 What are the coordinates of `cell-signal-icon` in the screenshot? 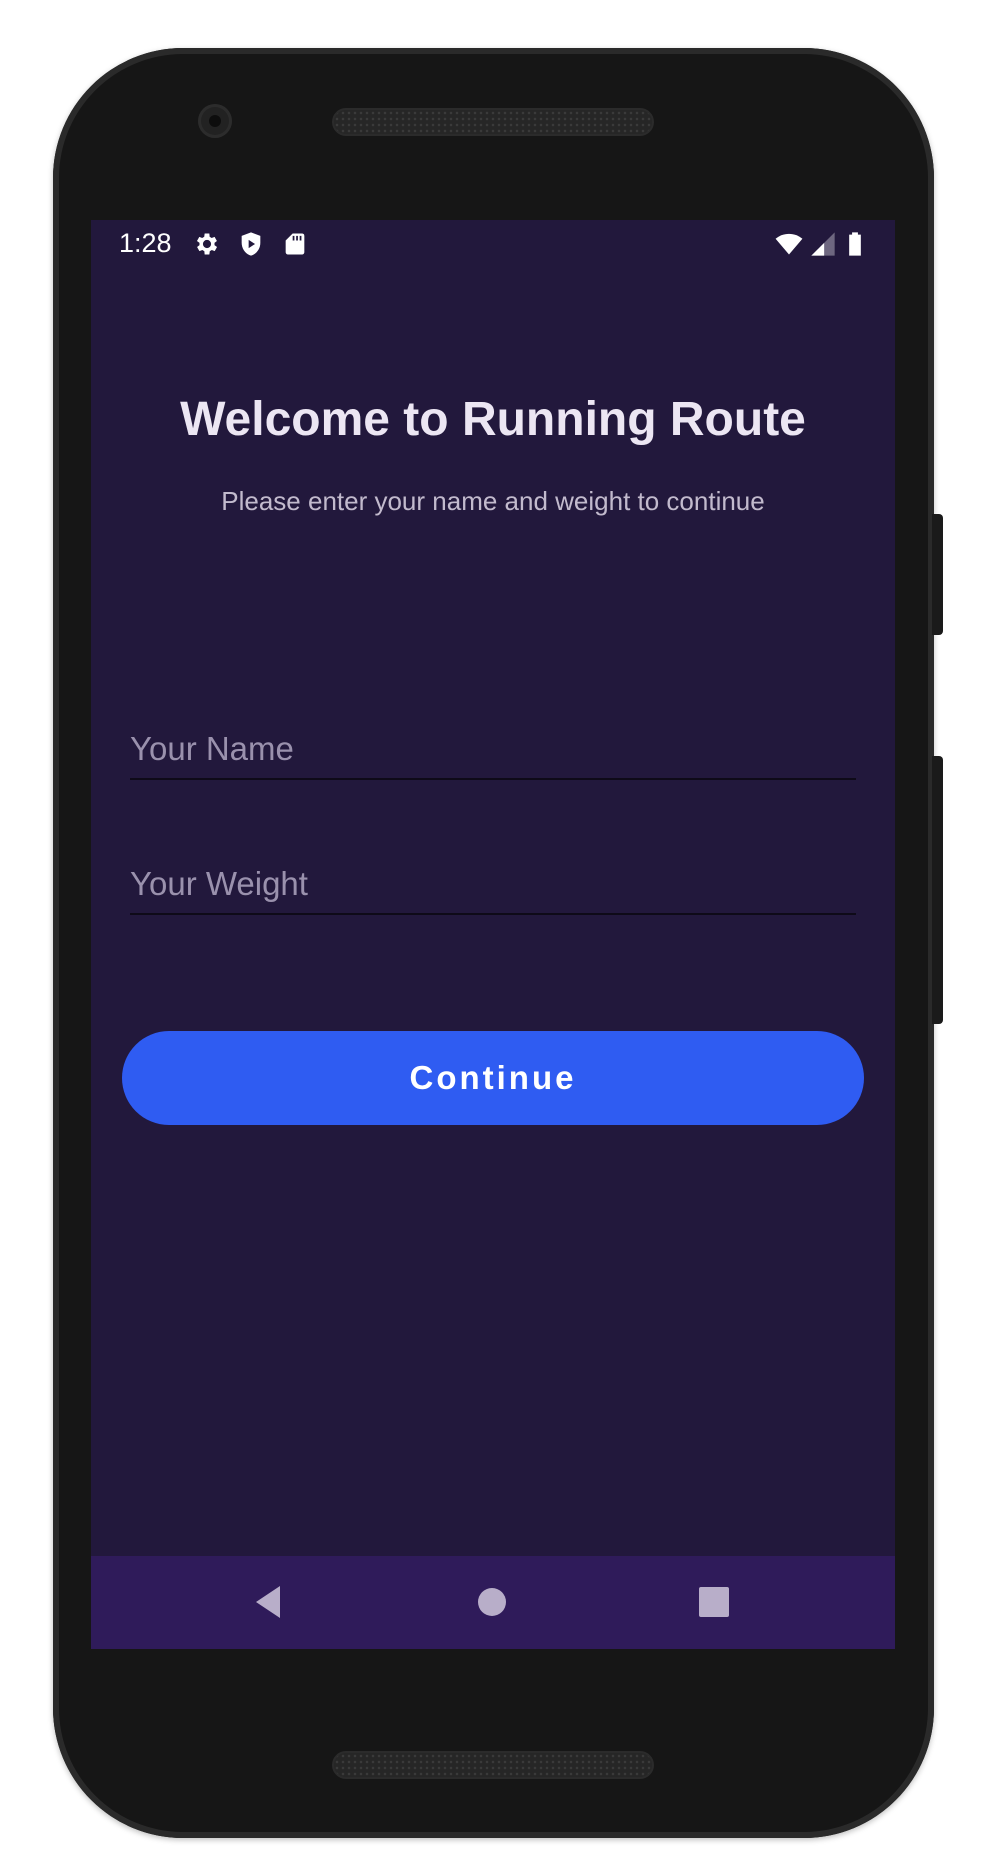 It's located at (823, 244).